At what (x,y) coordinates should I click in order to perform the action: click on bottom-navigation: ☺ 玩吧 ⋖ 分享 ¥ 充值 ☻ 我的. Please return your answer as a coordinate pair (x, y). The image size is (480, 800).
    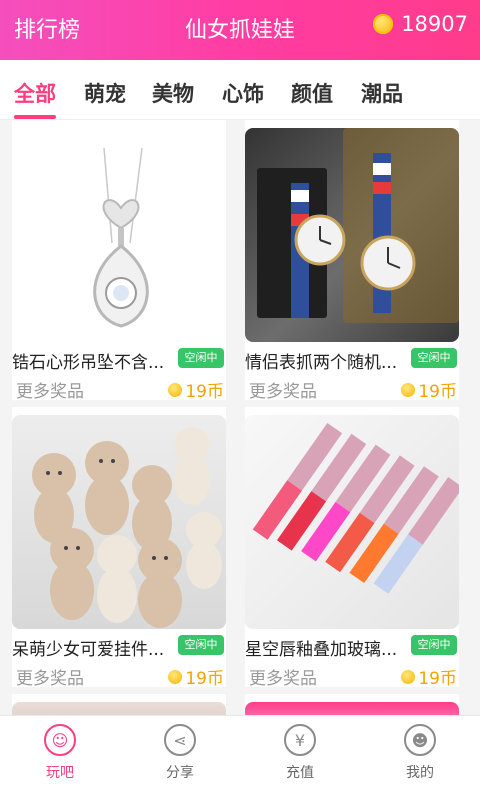
    Looking at the image, I should click on (240, 757).